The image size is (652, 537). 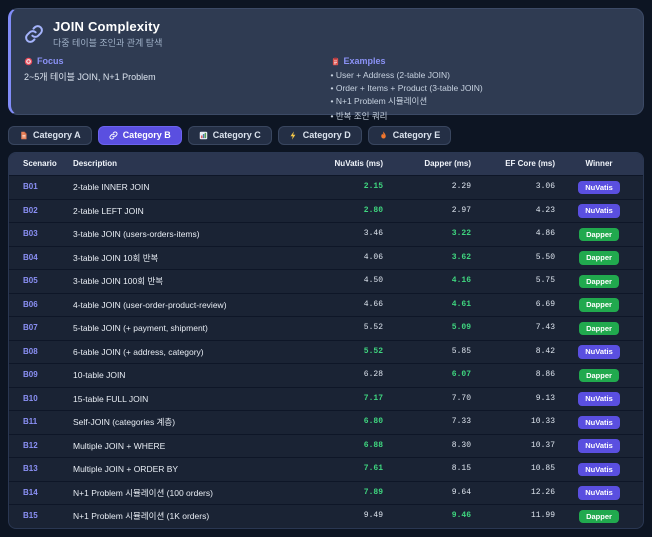 I want to click on example-item: 반복 조인 쿼리, so click(x=479, y=116).